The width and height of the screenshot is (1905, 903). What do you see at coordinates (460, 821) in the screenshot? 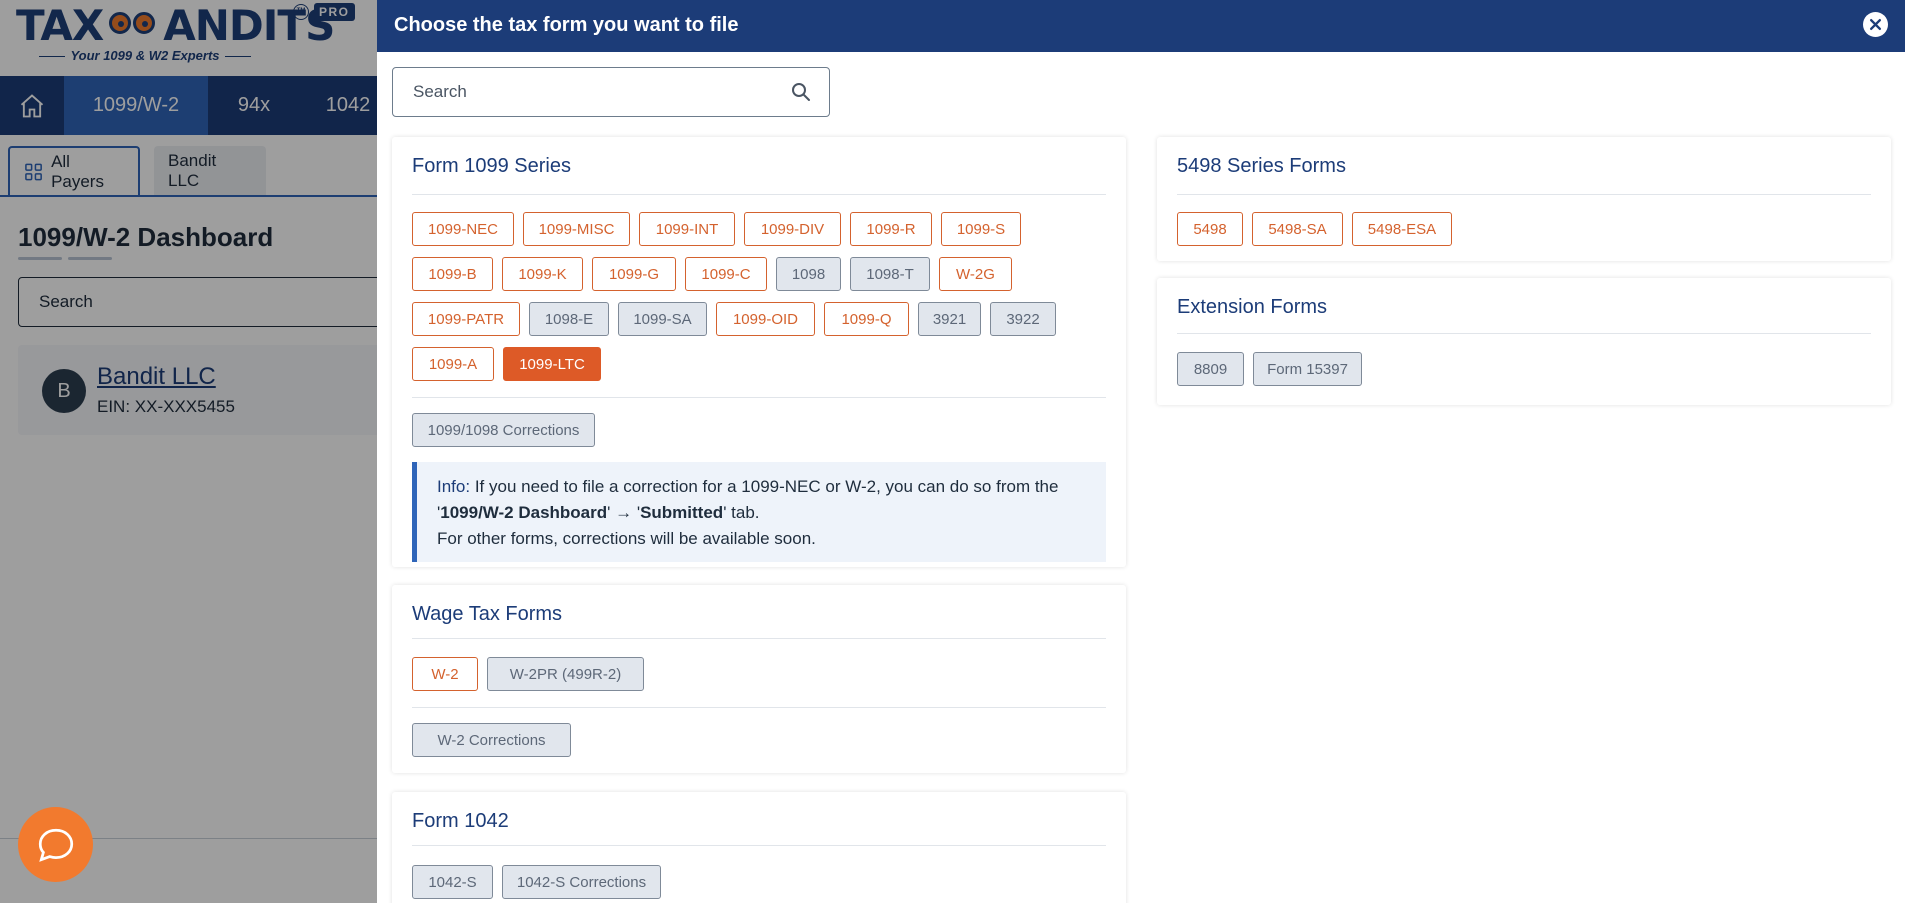
I see `panel-title: Form 1042` at bounding box center [460, 821].